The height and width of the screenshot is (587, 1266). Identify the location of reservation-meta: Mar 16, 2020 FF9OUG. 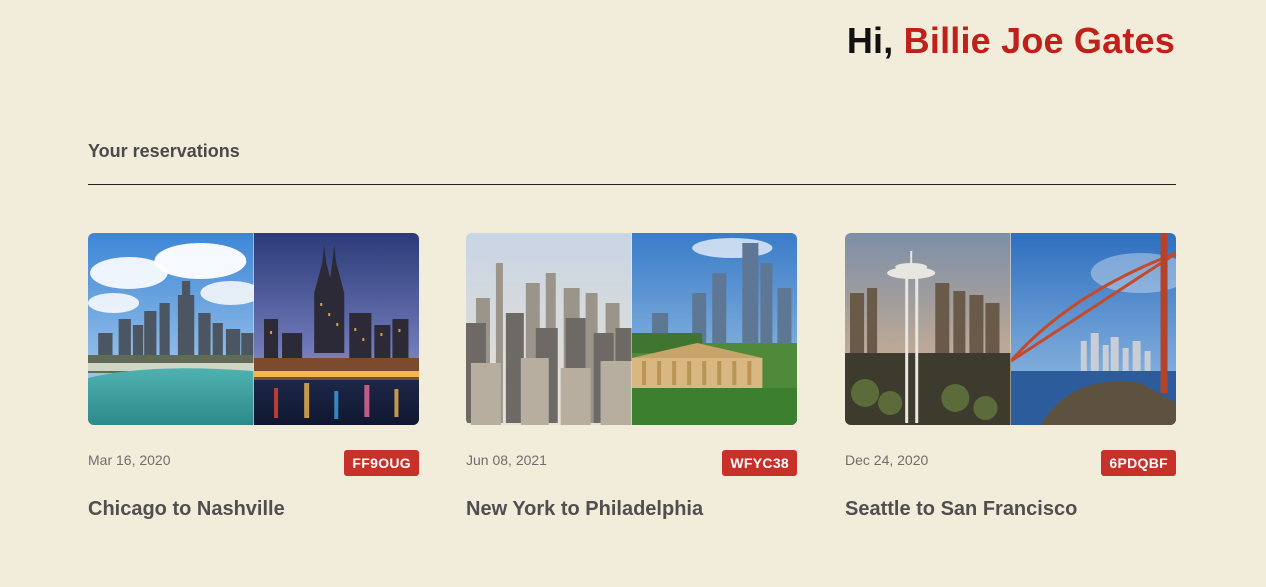
(253, 464).